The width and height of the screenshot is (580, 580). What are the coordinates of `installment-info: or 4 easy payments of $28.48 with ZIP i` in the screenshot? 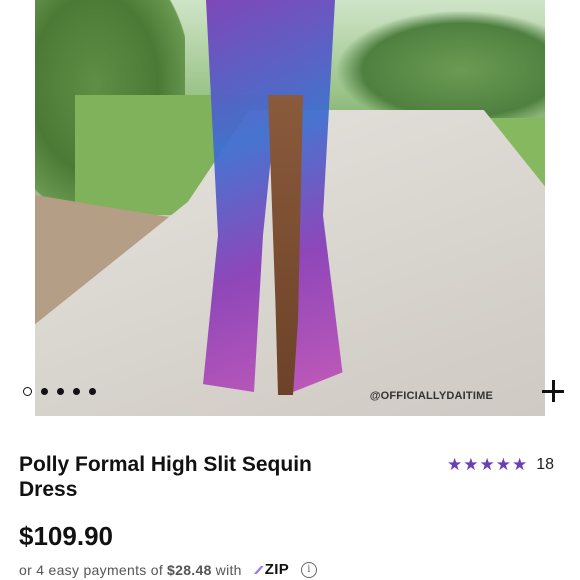 It's located at (168, 569).